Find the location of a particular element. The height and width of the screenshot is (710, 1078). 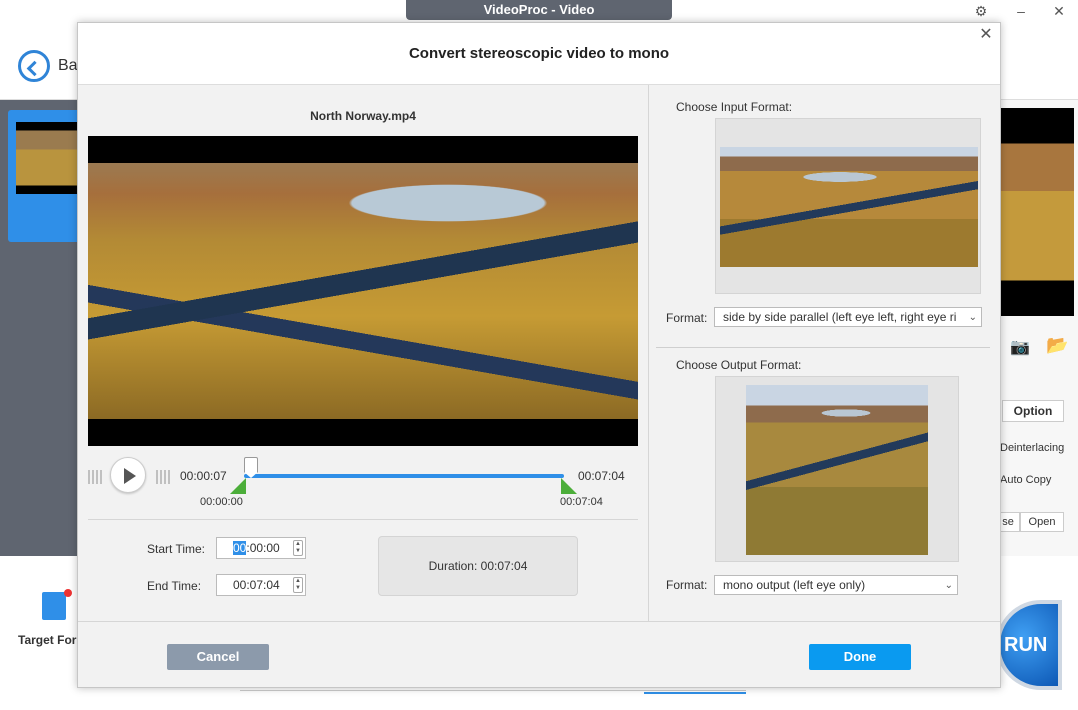

input-preview-image is located at coordinates (849, 207).